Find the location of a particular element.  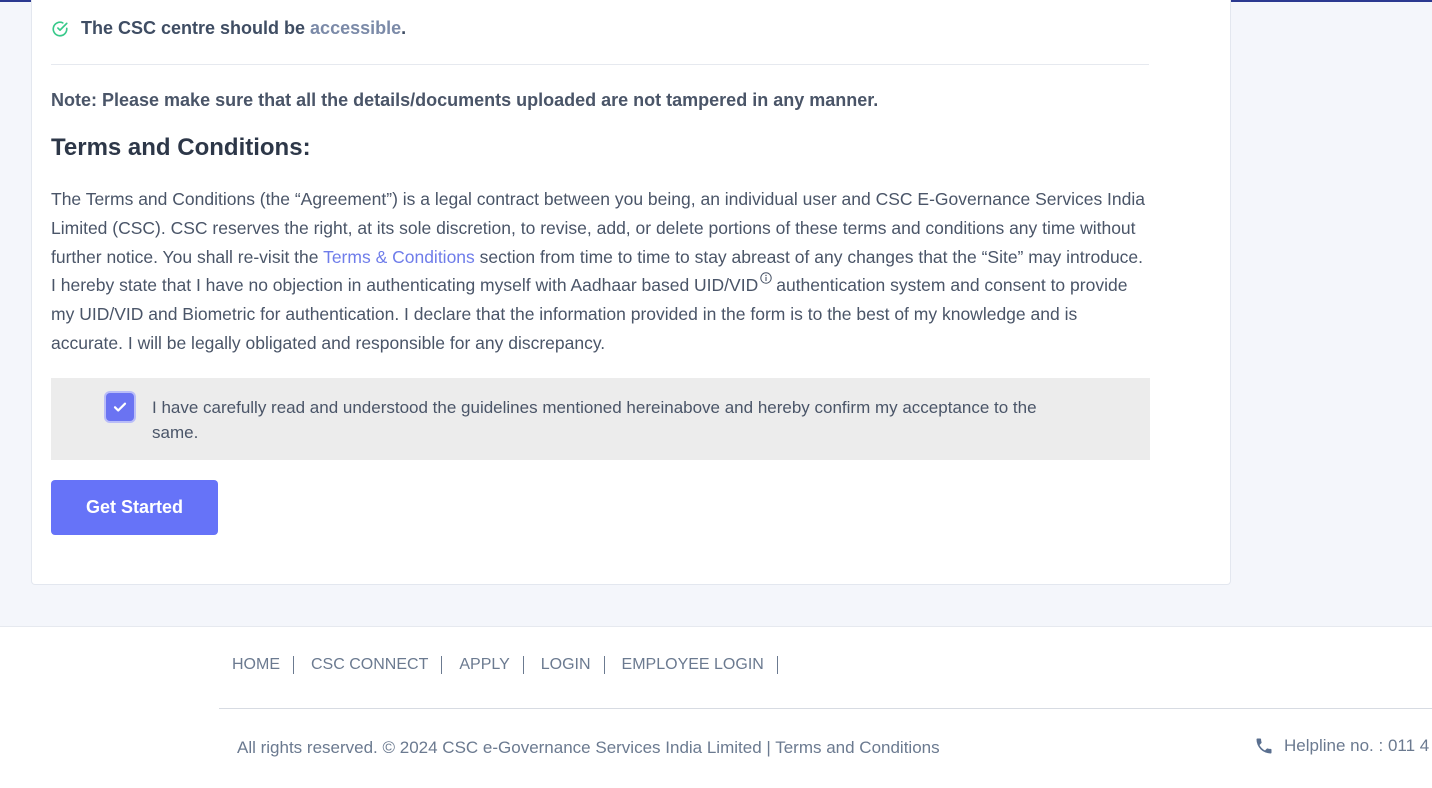

acceptance-checkbox is located at coordinates (120, 407).